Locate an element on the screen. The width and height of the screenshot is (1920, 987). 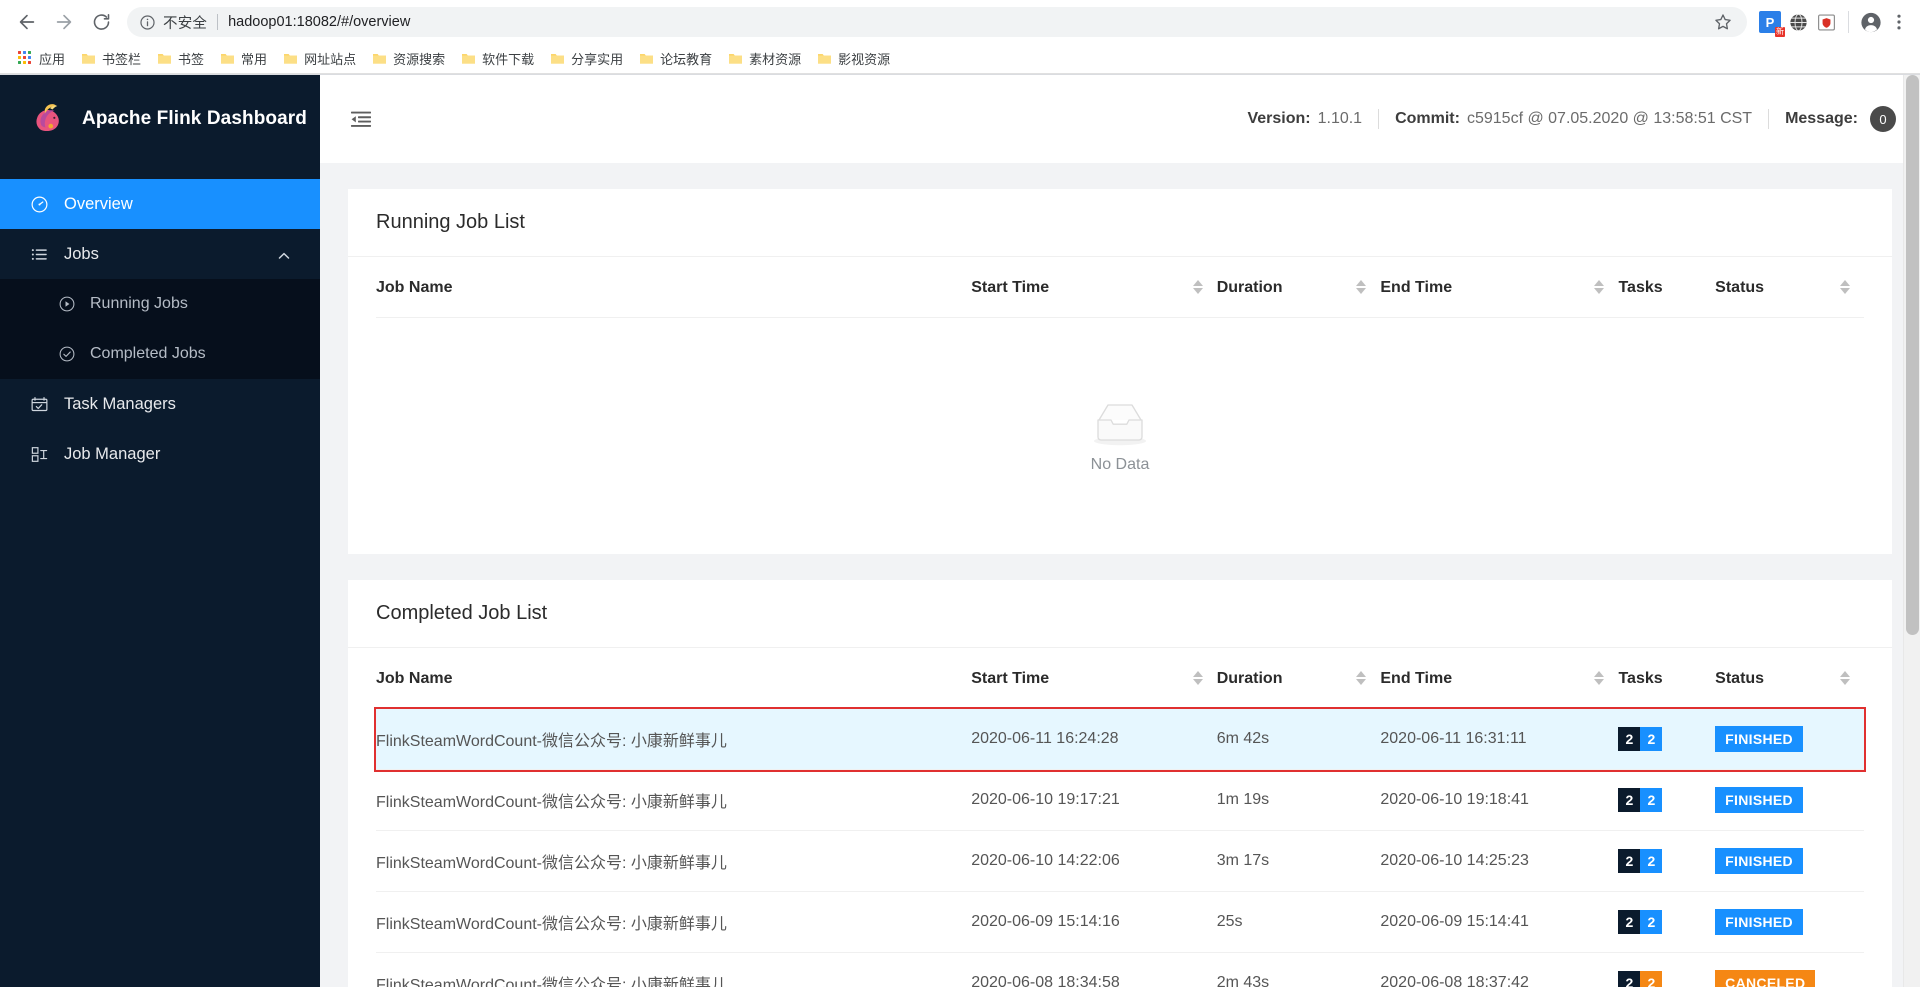
status-badge: CANCELED is located at coordinates (1765, 978).